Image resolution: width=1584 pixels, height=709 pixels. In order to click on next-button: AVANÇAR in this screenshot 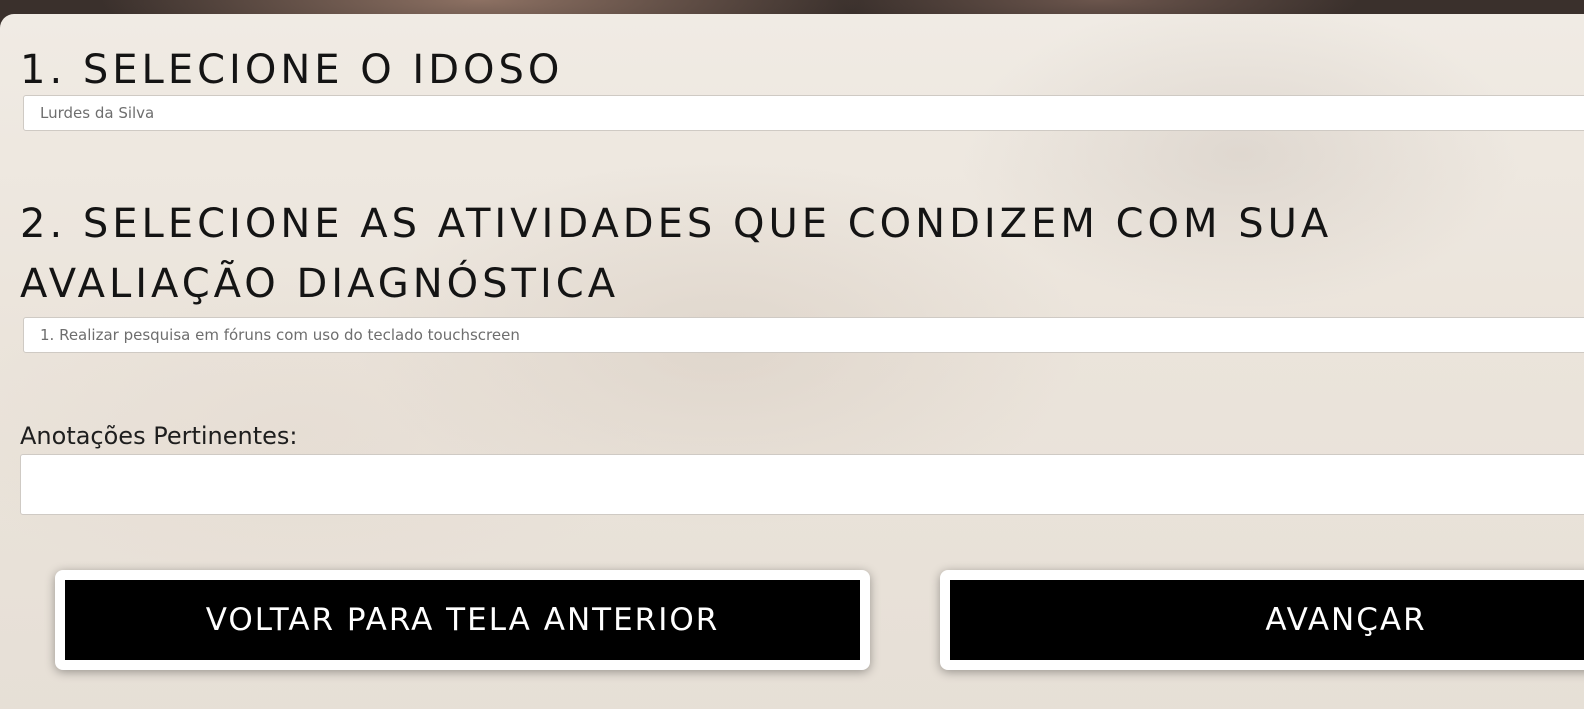, I will do `click(1262, 620)`.